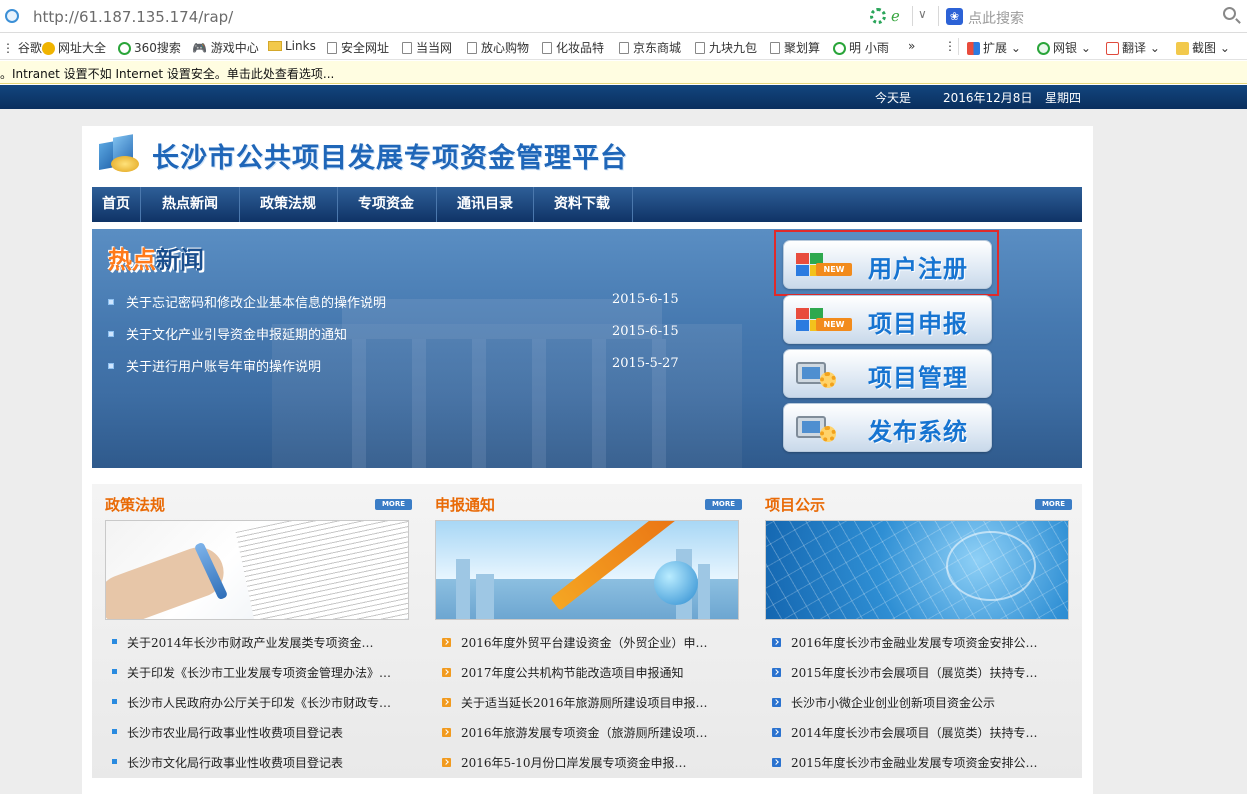 Image resolution: width=1247 pixels, height=794 pixels. What do you see at coordinates (227, 762) in the screenshot?
I see `list-item: 长沙市文化局行政事业性收费项目登记表` at bounding box center [227, 762].